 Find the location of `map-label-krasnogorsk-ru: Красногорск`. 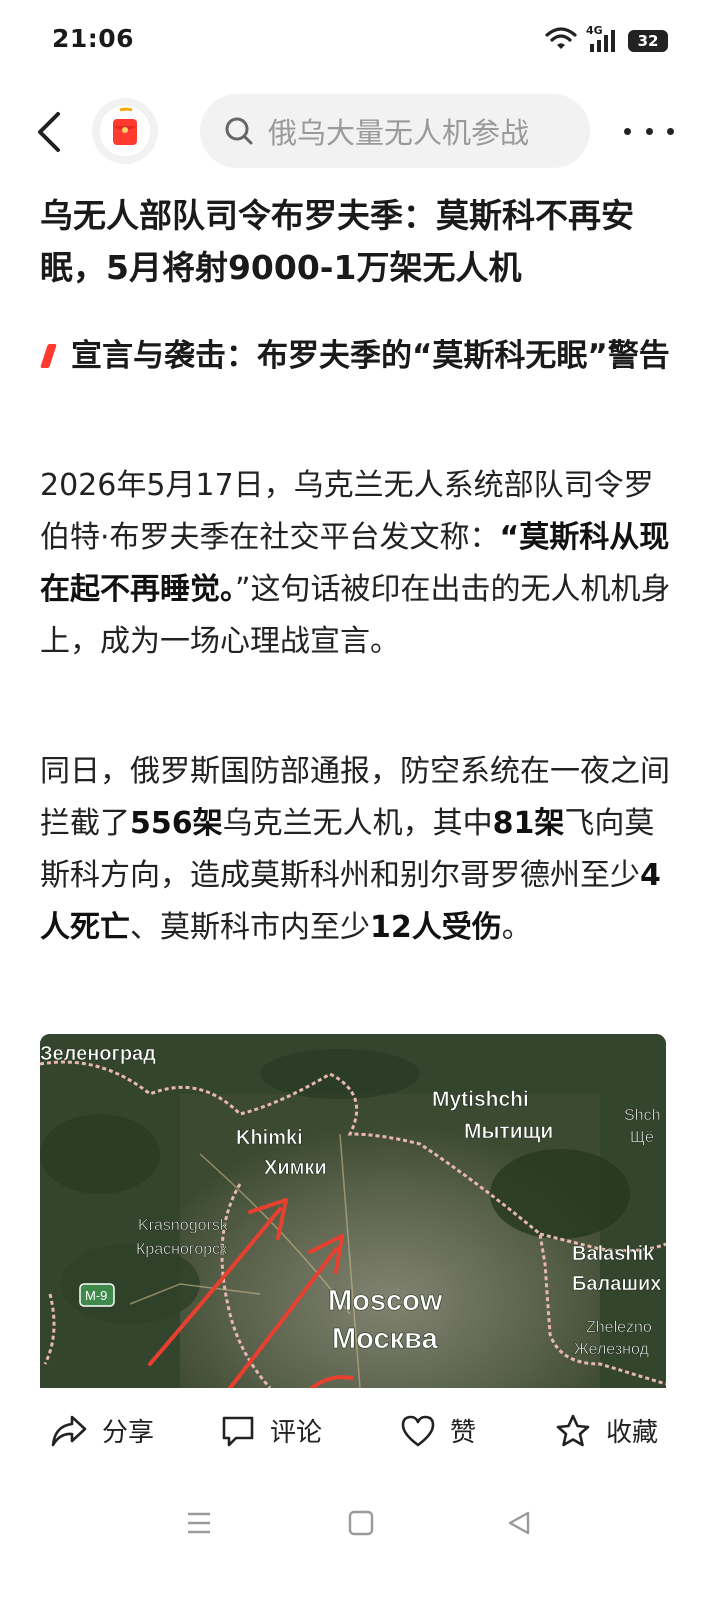

map-label-krasnogorsk-ru: Красногорск is located at coordinates (182, 1249).